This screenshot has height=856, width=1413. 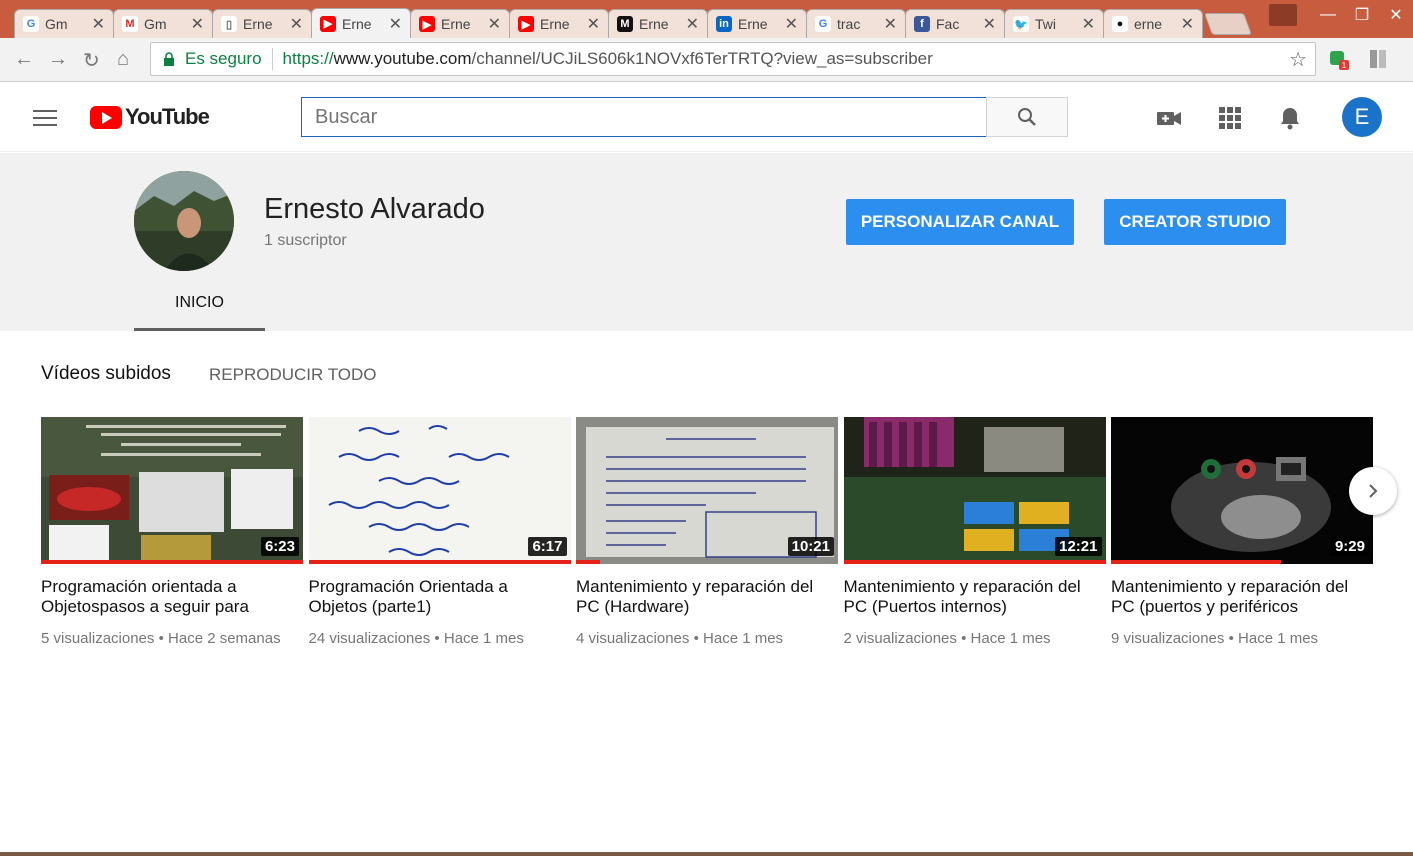 I want to click on video-thumbnail: 6:23, so click(x=172, y=490).